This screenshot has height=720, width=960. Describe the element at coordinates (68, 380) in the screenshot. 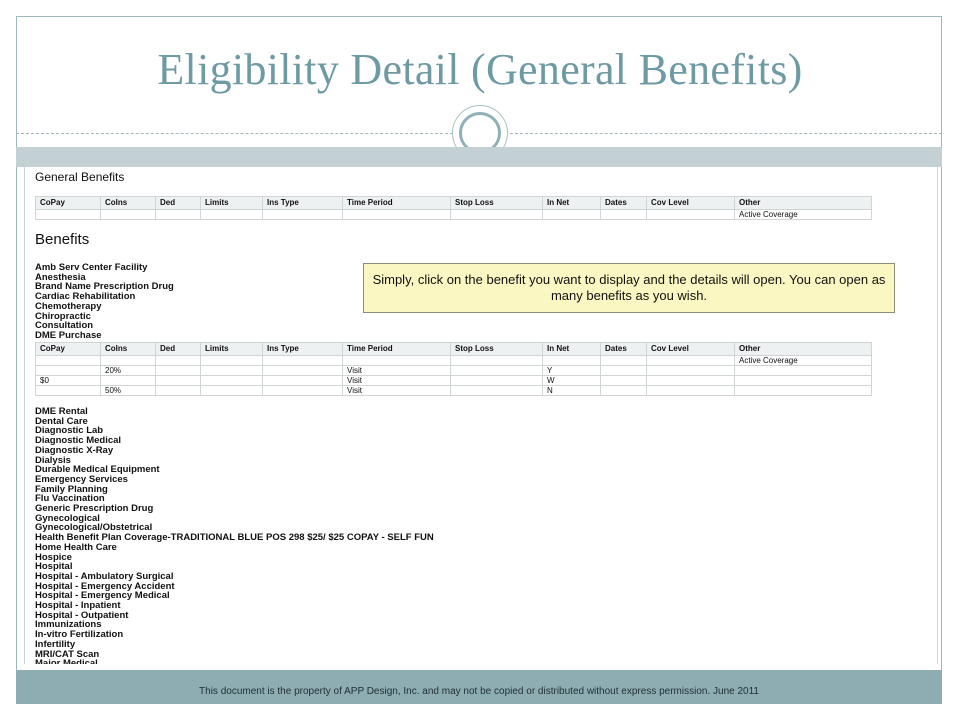

I see `table-cell: $0` at that location.